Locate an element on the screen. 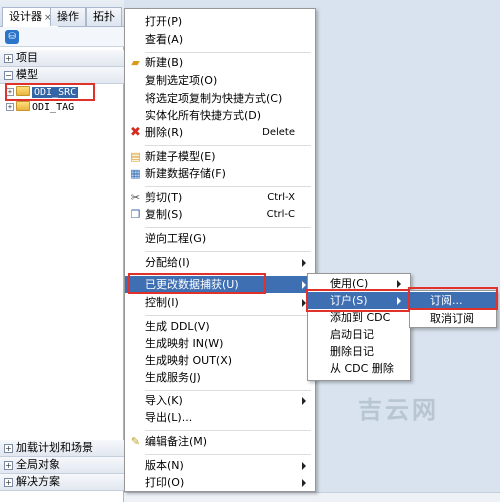 This screenshot has width=500, height=502. menu-item-copy-selection: 复制选定项(O) is located at coordinates (220, 80).